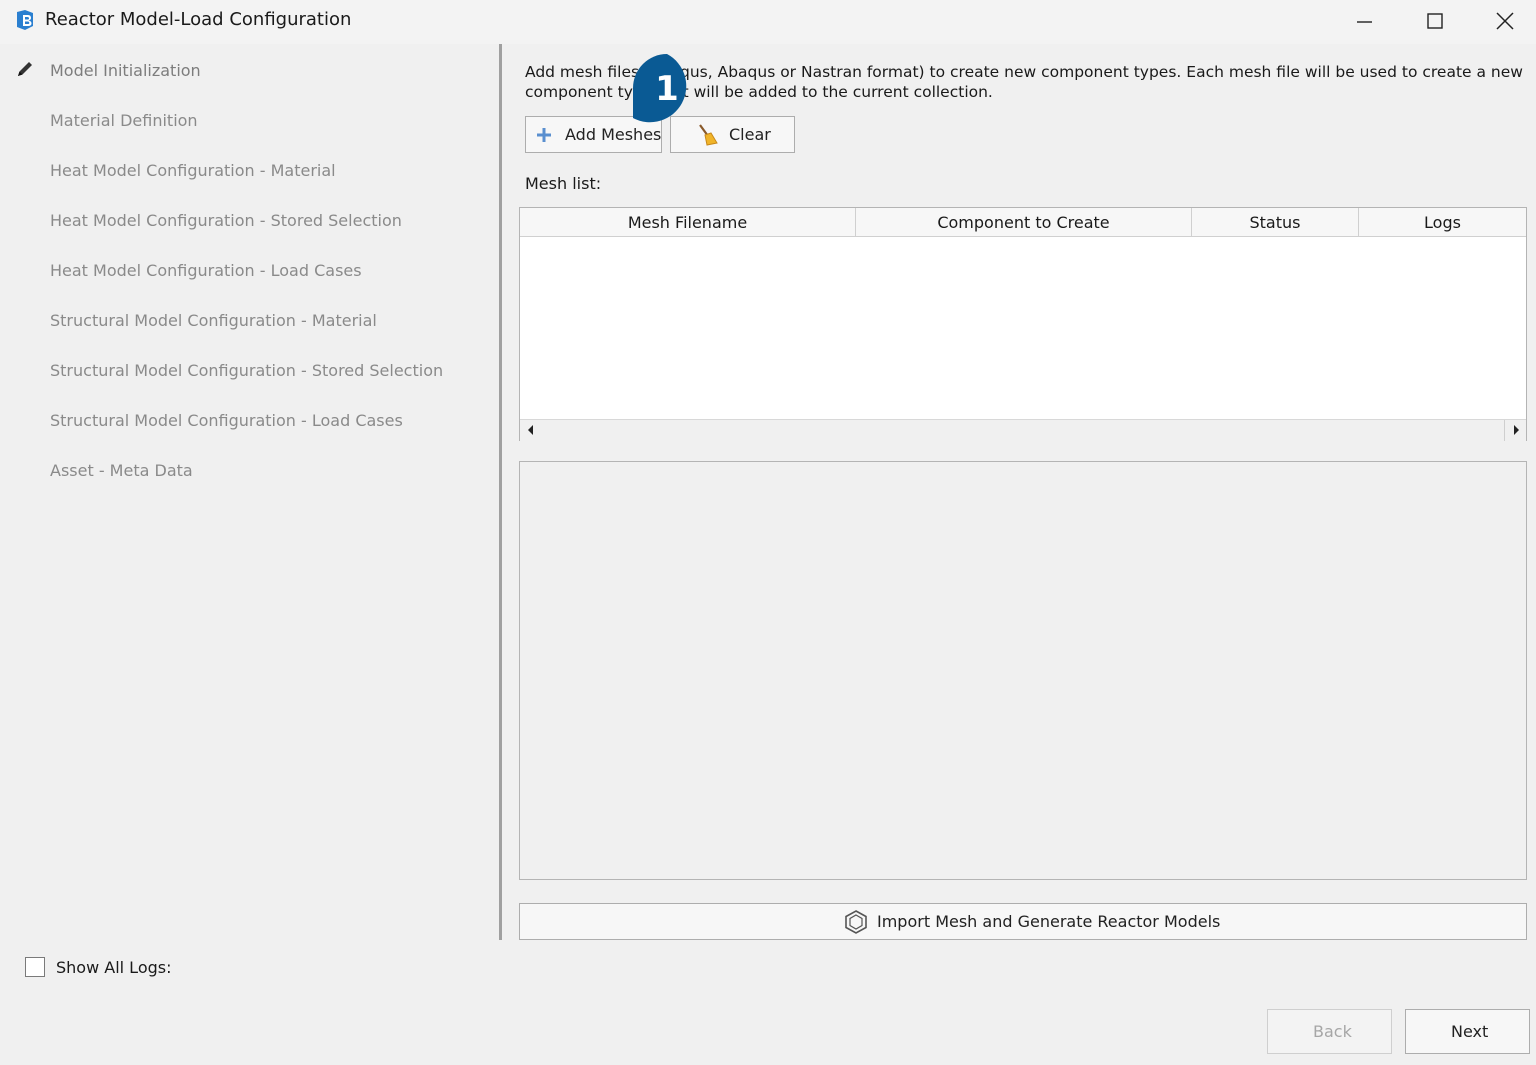 The width and height of the screenshot is (1536, 1065). Describe the element at coordinates (25, 69) in the screenshot. I see `pencil-icon` at that location.